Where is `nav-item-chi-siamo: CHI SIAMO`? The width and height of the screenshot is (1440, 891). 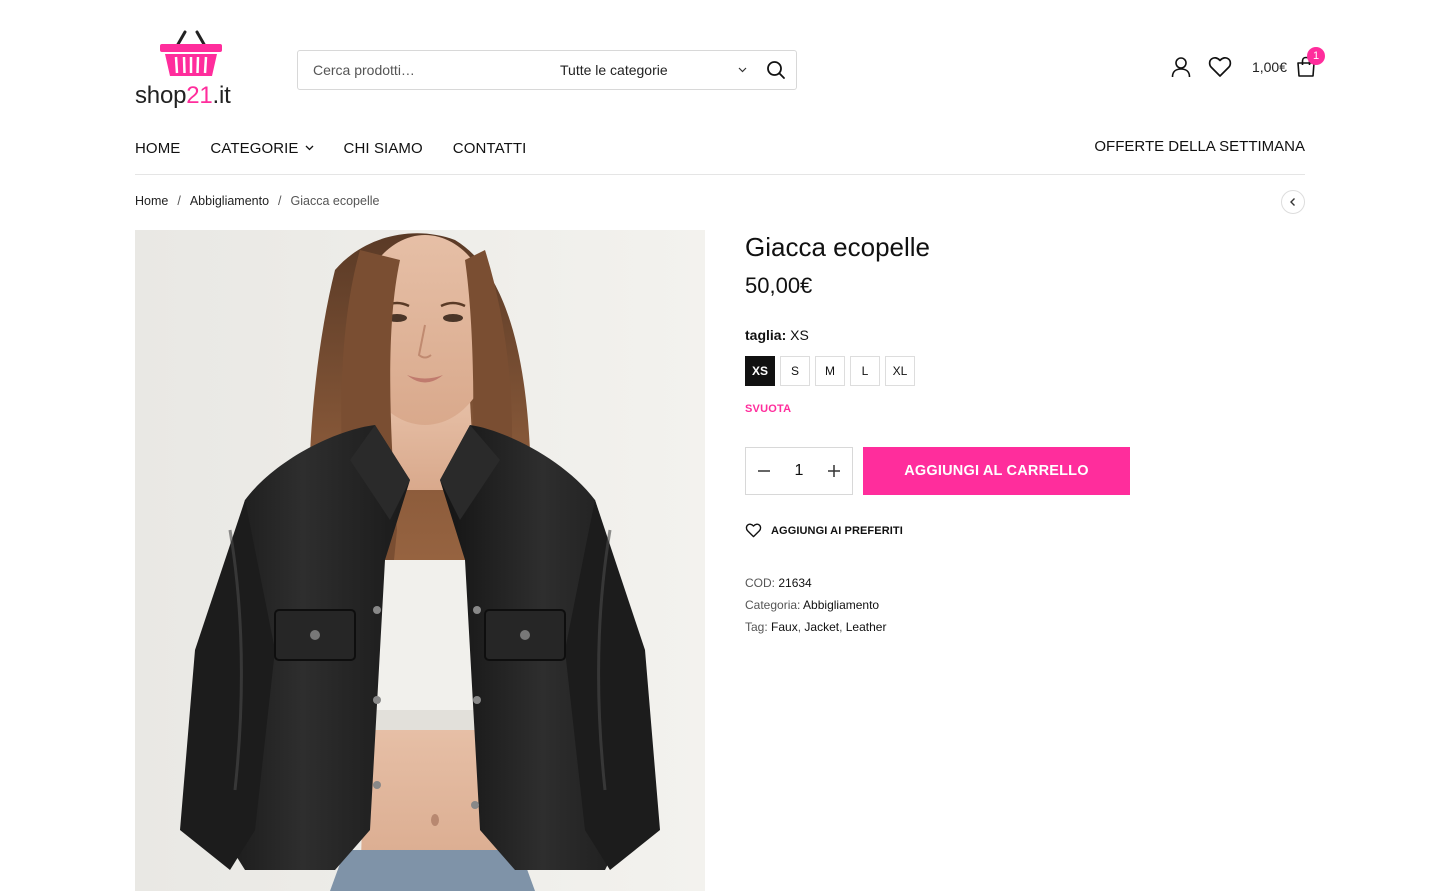
nav-item-chi-siamo: CHI SIAMO is located at coordinates (383, 148).